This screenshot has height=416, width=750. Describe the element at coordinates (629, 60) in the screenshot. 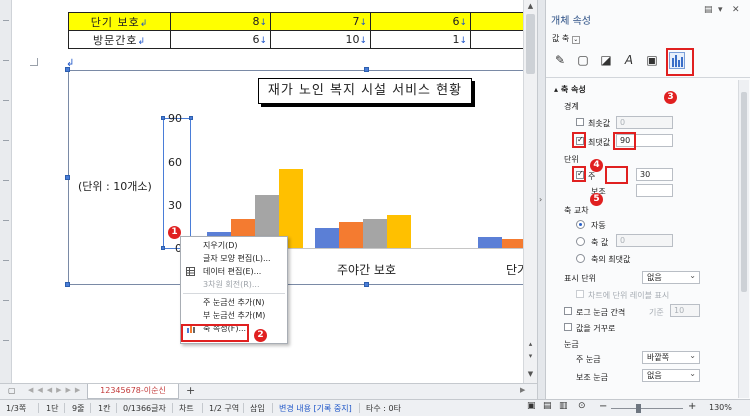

I see `text-style-icon: A` at that location.